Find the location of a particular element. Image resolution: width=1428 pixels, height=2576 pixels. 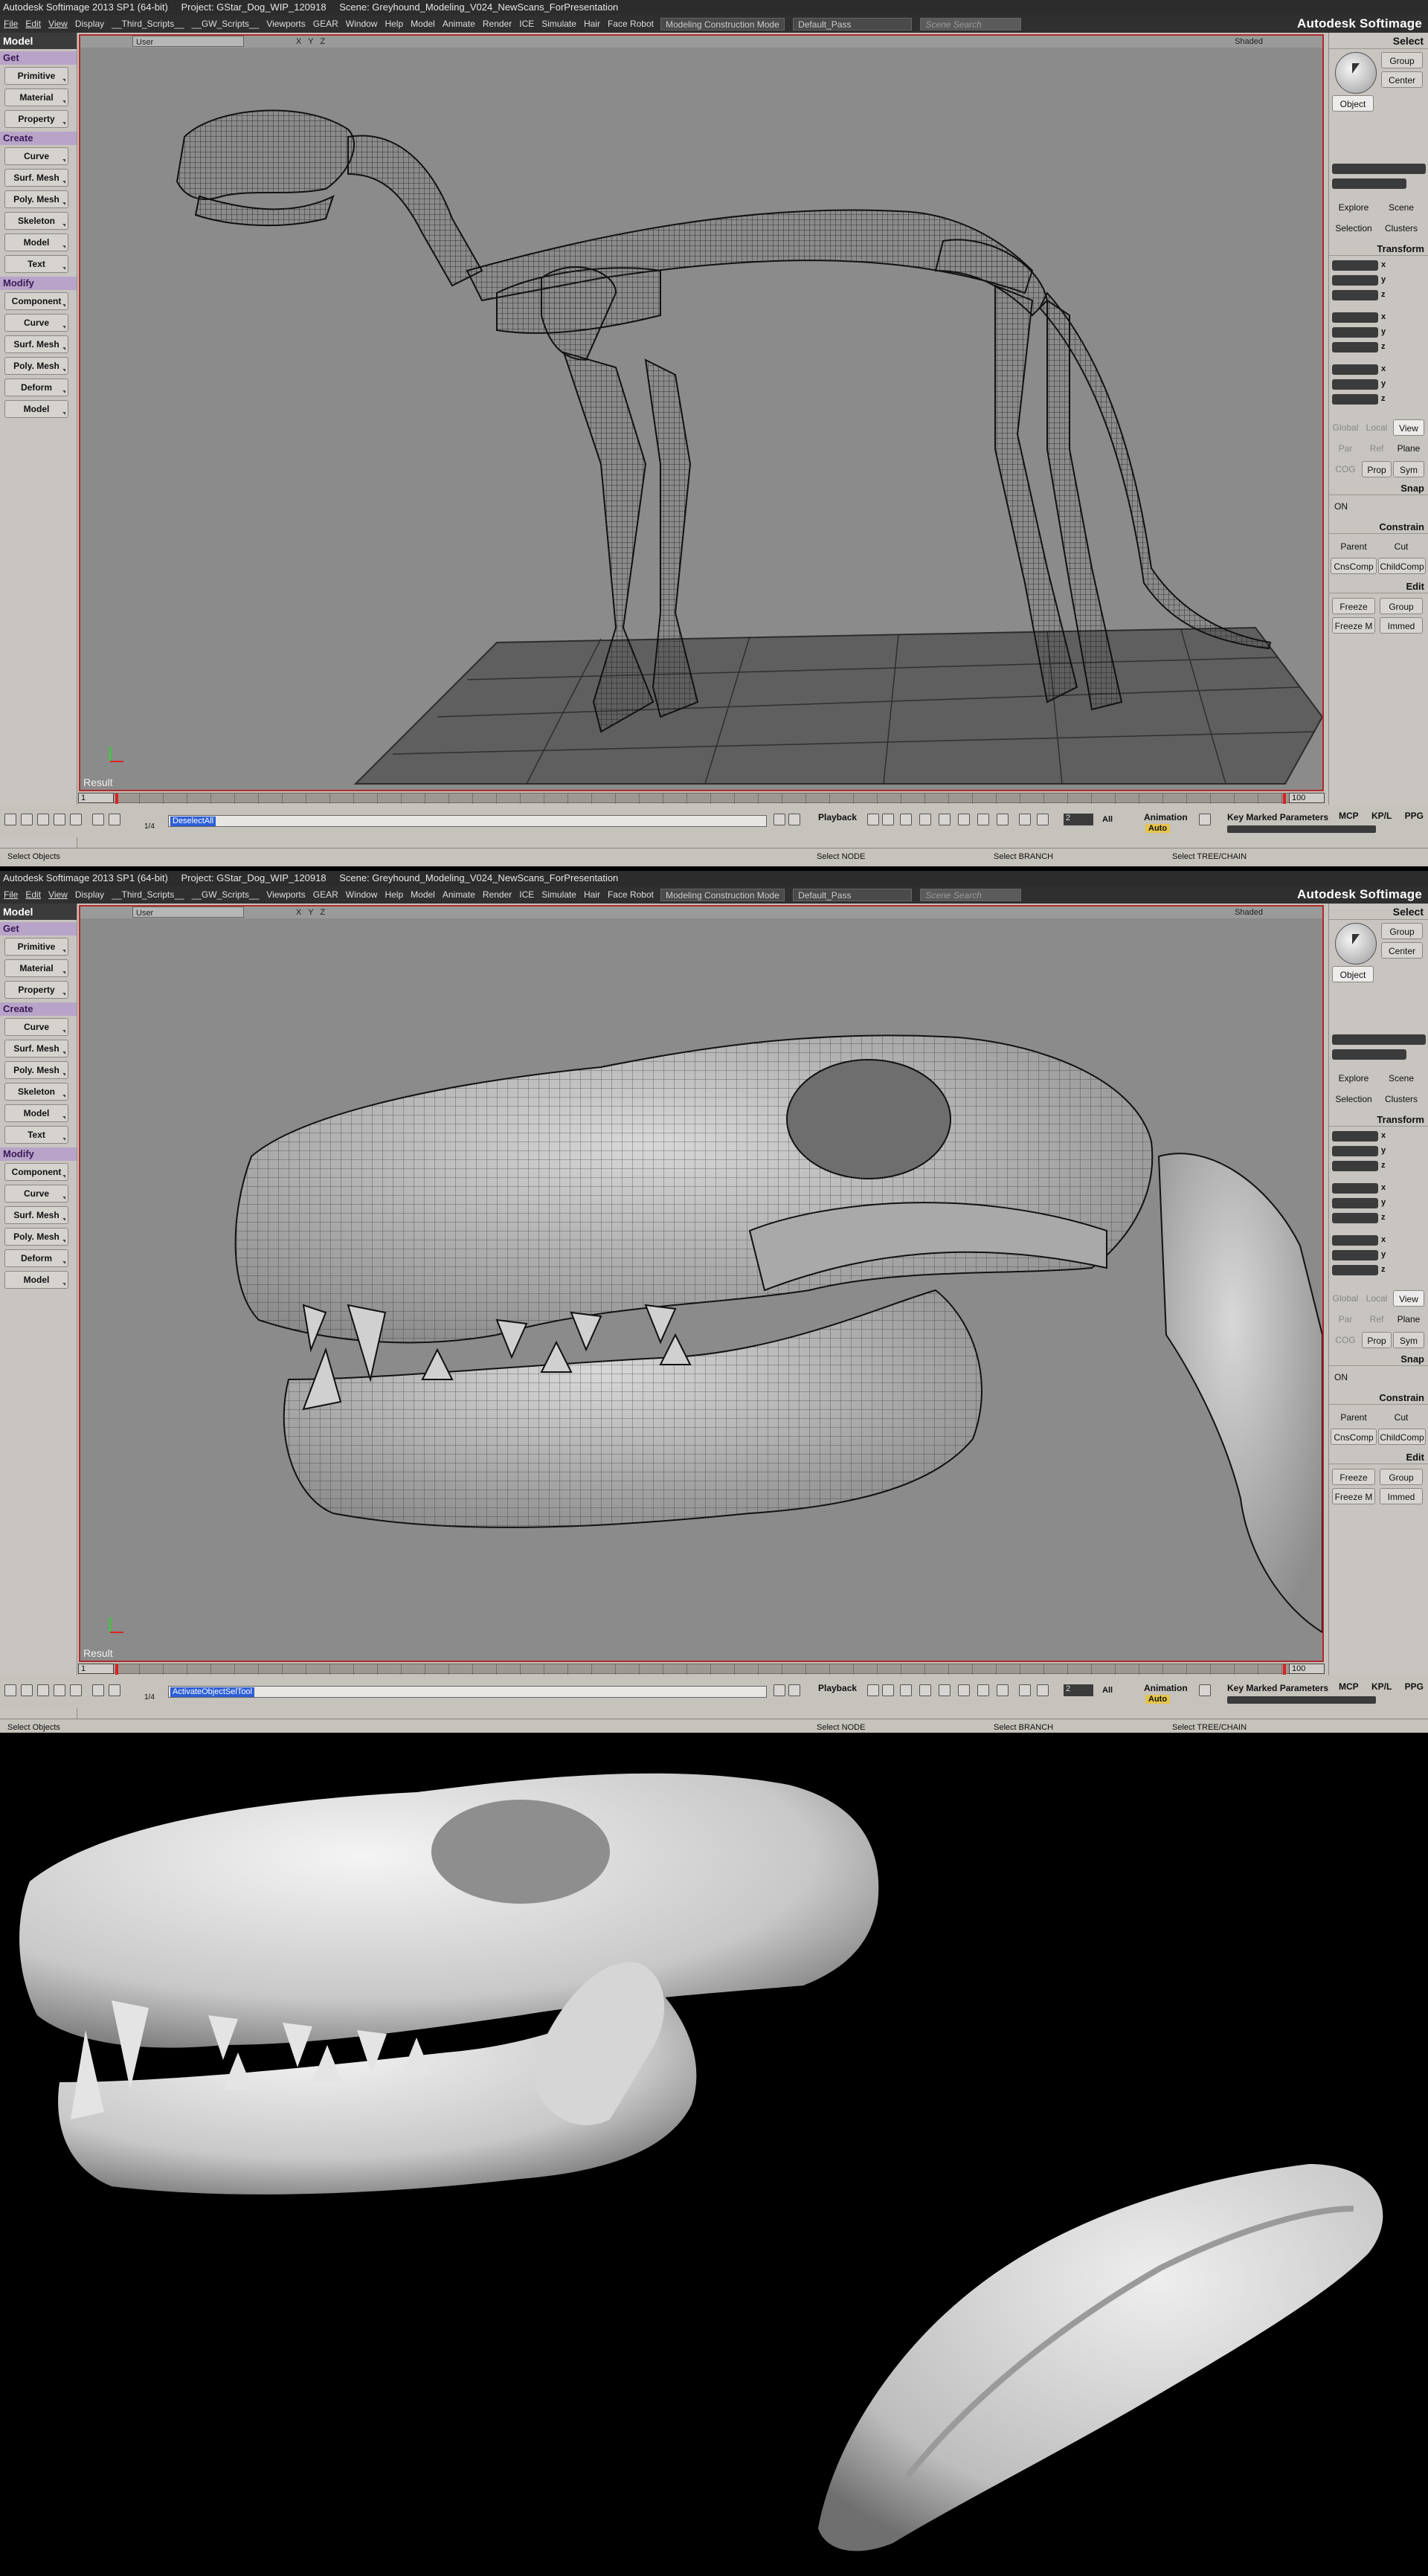

edit-group-button: Group is located at coordinates (1402, 606).